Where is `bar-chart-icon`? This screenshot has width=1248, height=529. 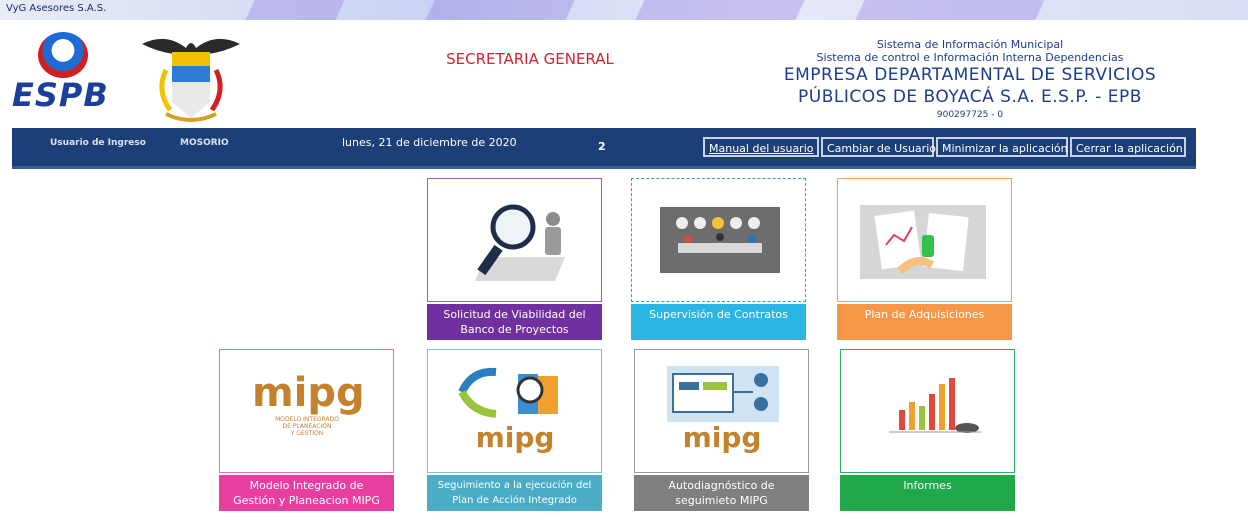
bar-chart-icon is located at coordinates (935, 405).